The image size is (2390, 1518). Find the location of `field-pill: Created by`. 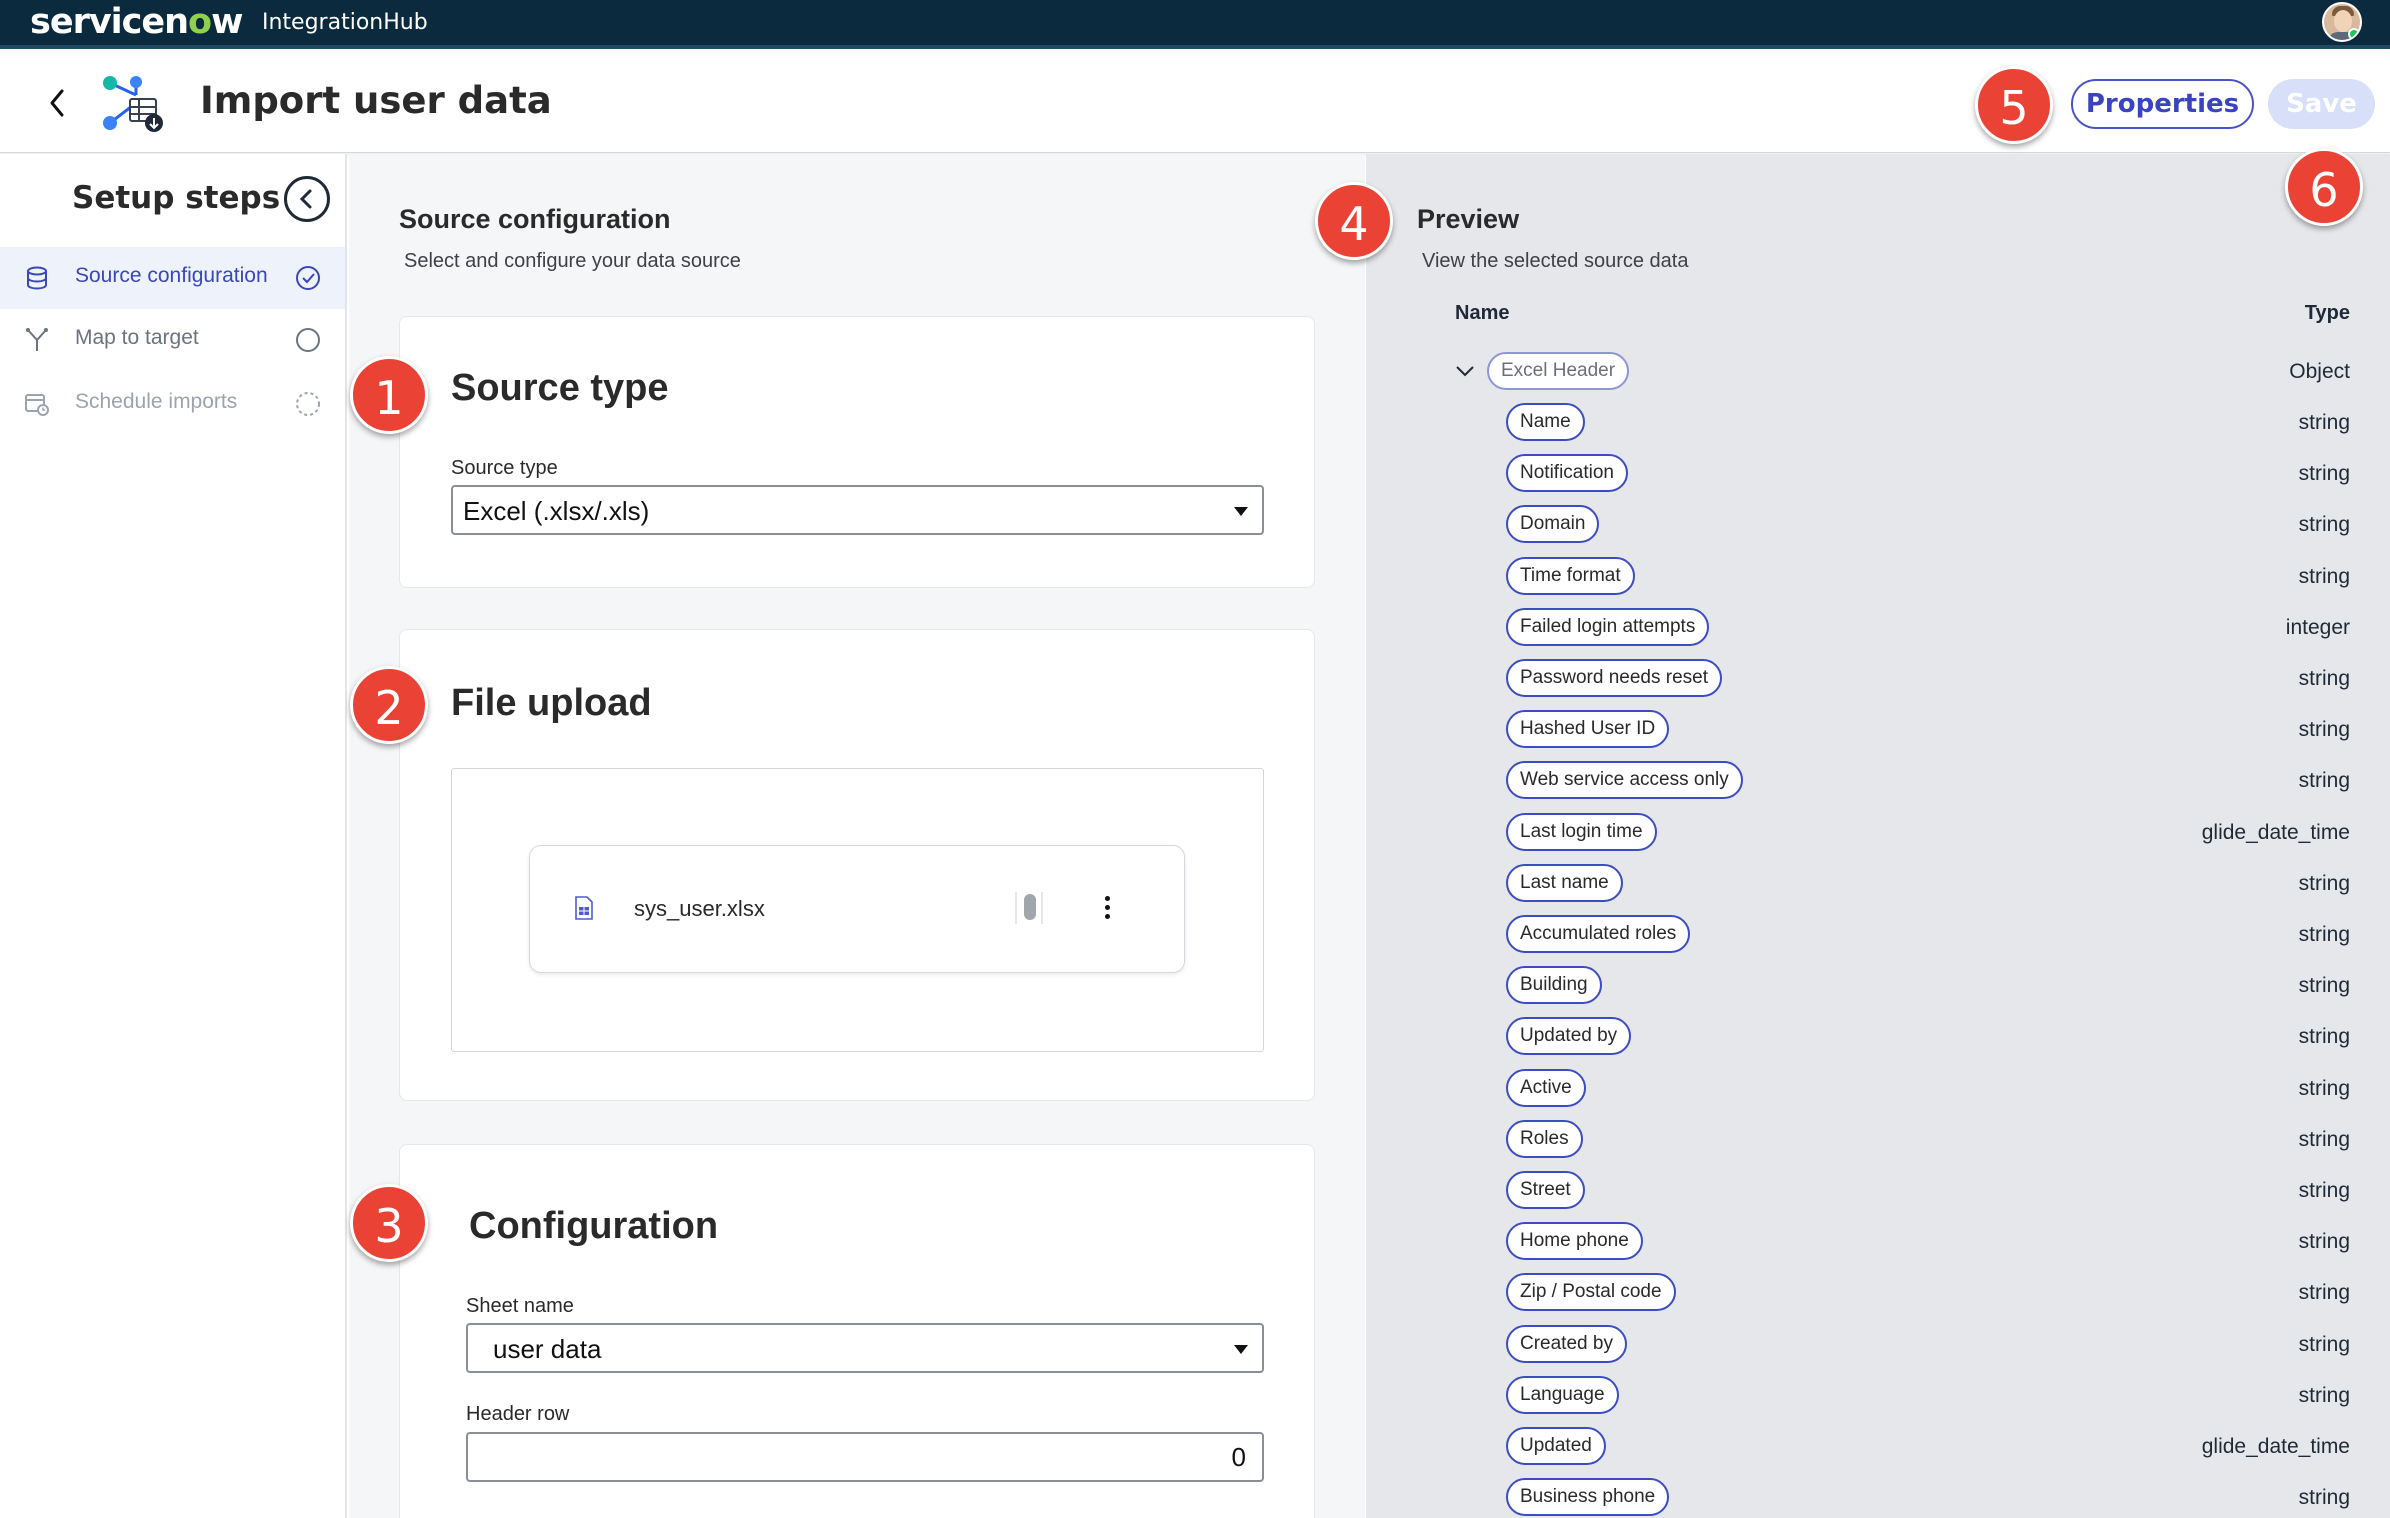

field-pill: Created by is located at coordinates (1566, 1343).